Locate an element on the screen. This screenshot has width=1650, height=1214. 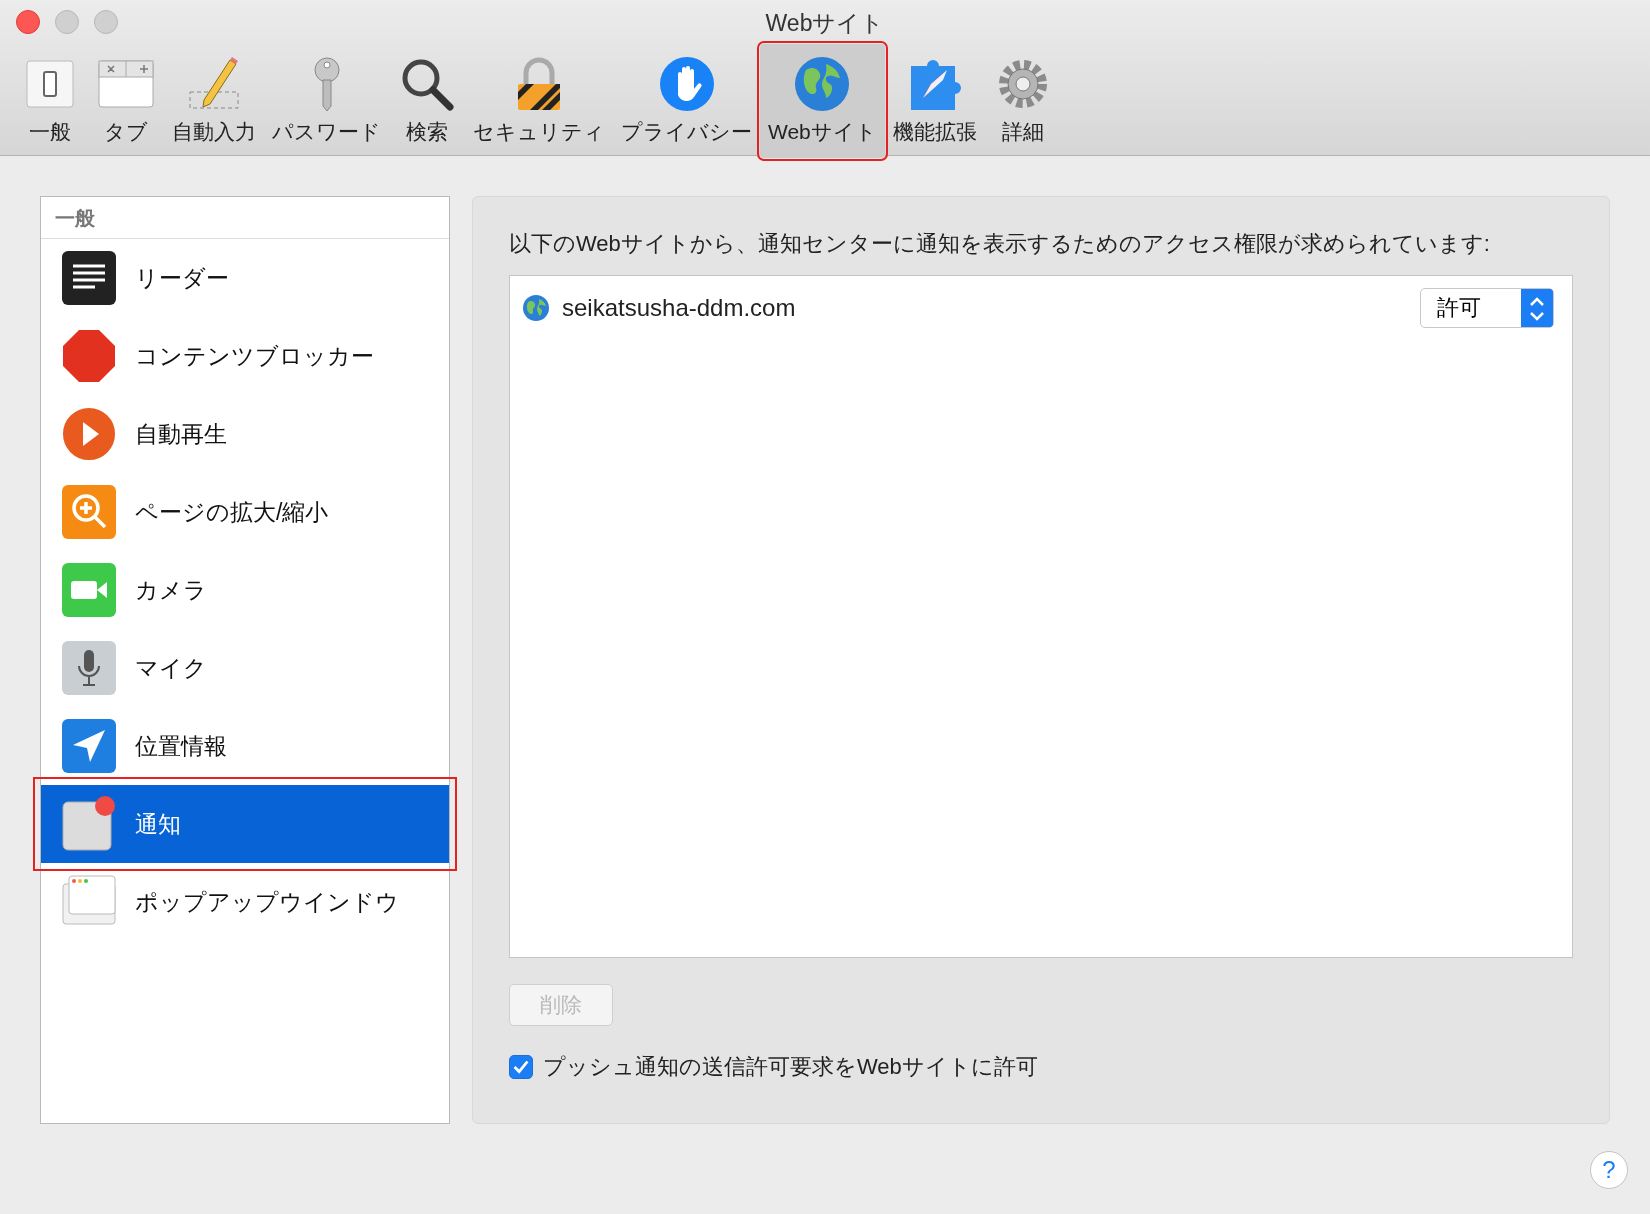
toolbar-tab: 自動入力 is located at coordinates (214, 101).